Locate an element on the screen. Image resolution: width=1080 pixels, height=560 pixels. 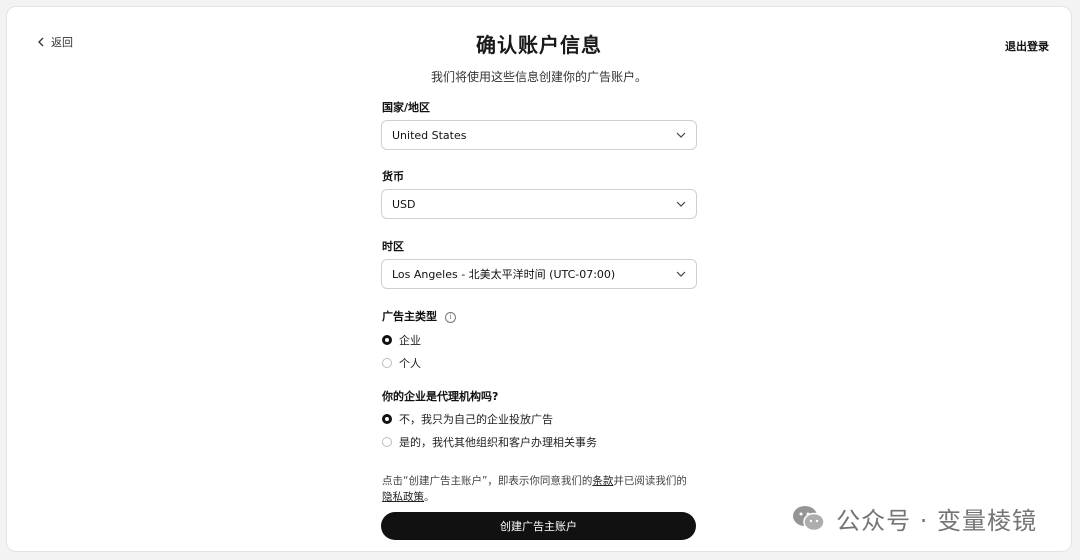
wechat-icon is located at coordinates (809, 518).